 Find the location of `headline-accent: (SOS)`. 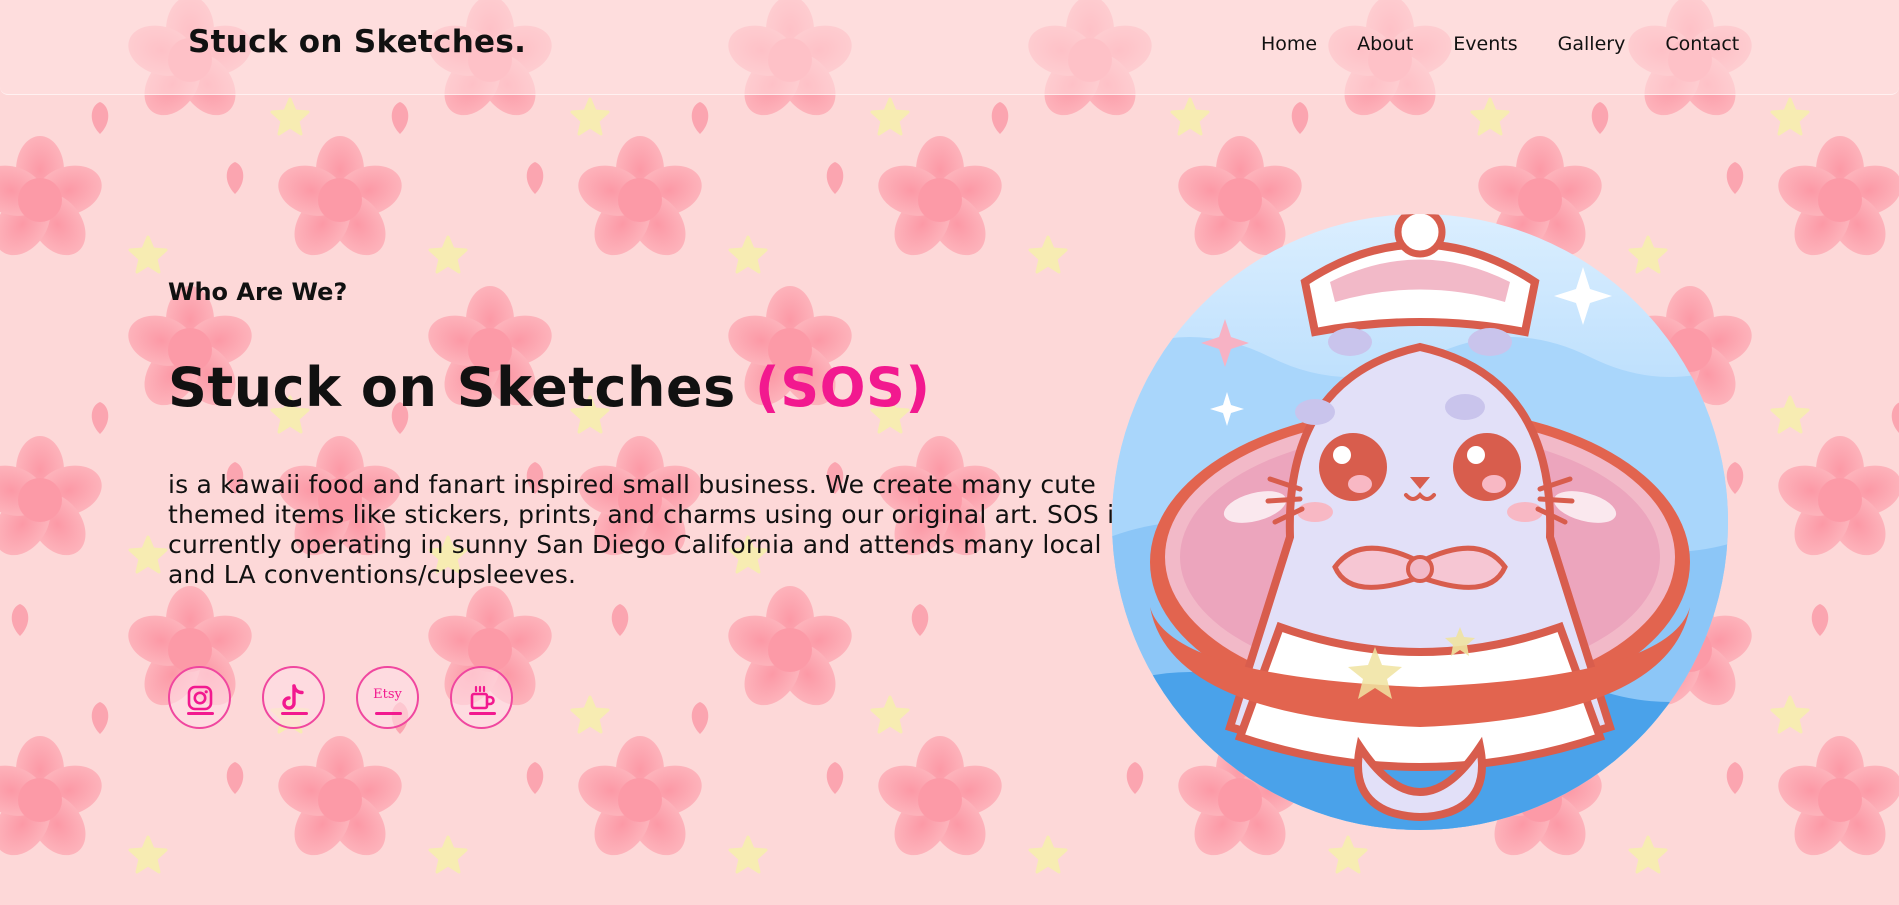

headline-accent: (SOS) is located at coordinates (843, 387).